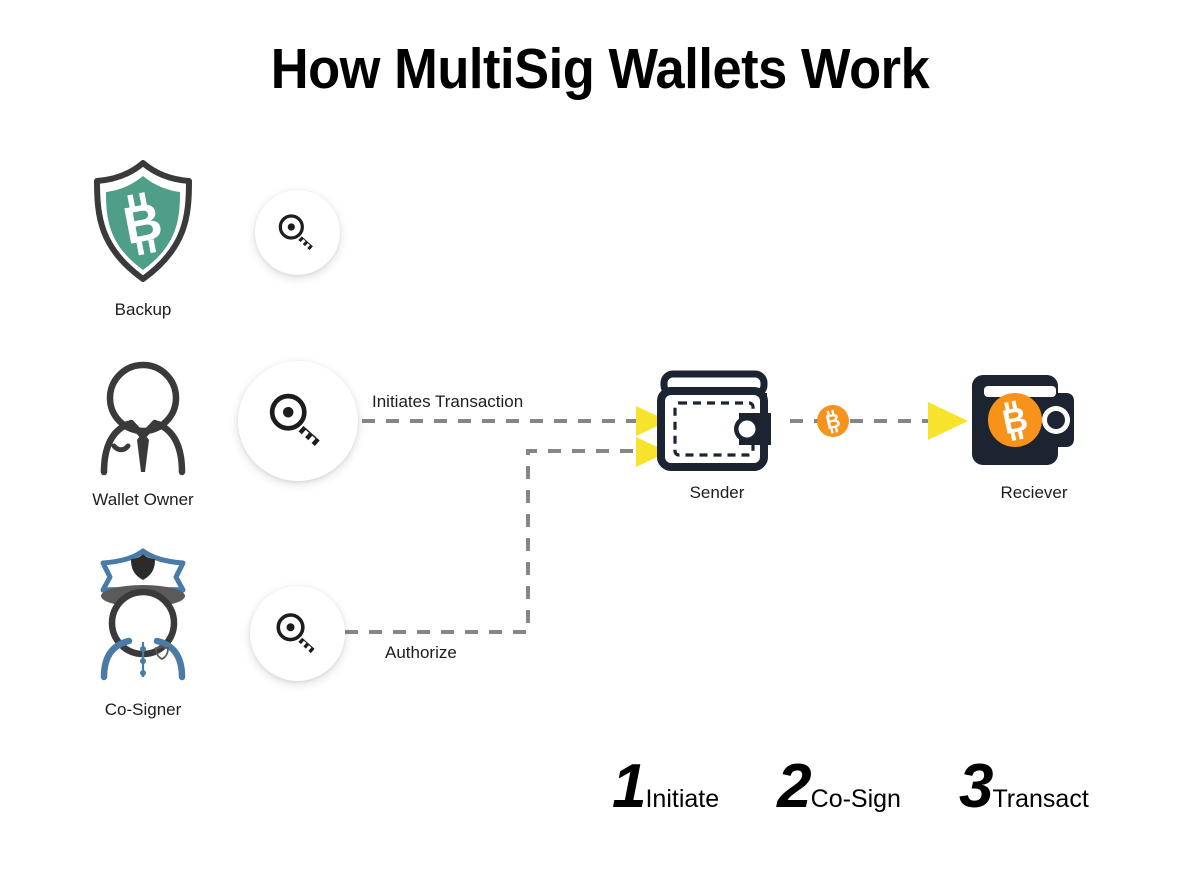 The image size is (1200, 869). What do you see at coordinates (143, 418) in the screenshot?
I see `actor-wallet-owner-icon` at bounding box center [143, 418].